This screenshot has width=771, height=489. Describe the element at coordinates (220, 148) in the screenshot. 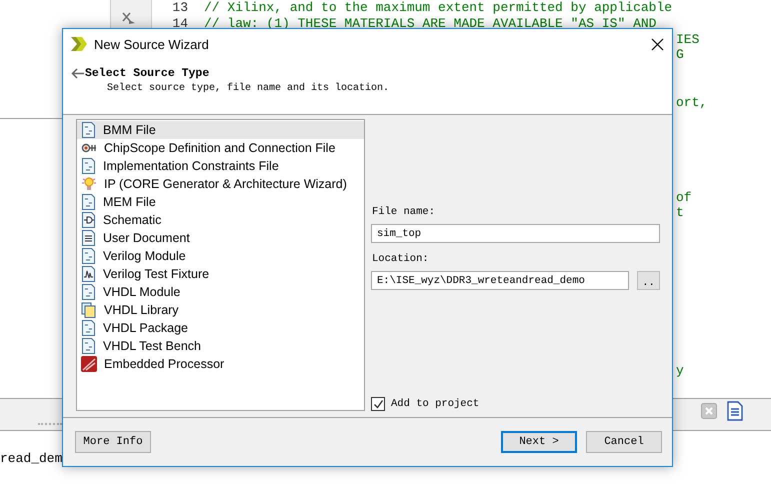

I see `list-item: ChipScope Definition and Connection File` at that location.